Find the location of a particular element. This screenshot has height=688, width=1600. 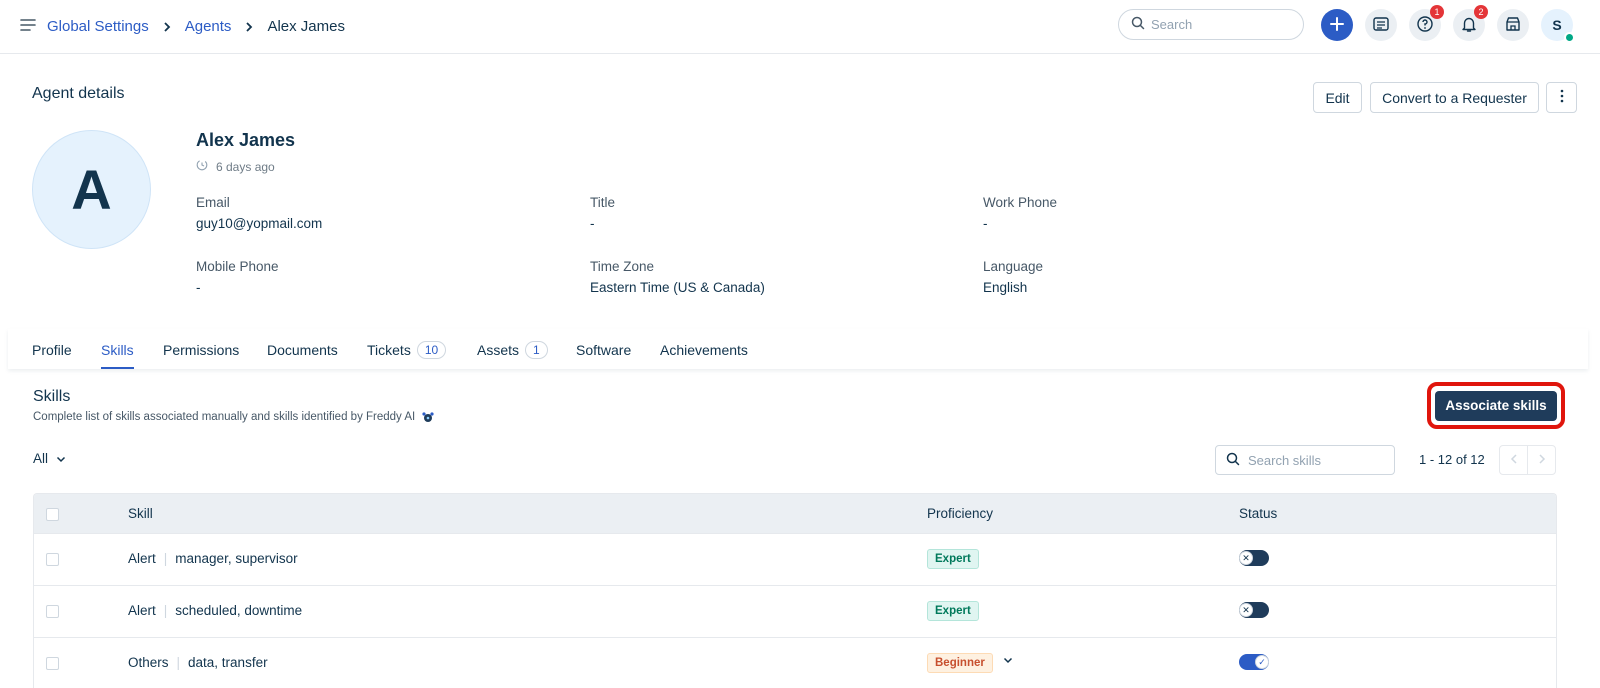

proficiency-dropdown-chevron-icon is located at coordinates (1008, 660).